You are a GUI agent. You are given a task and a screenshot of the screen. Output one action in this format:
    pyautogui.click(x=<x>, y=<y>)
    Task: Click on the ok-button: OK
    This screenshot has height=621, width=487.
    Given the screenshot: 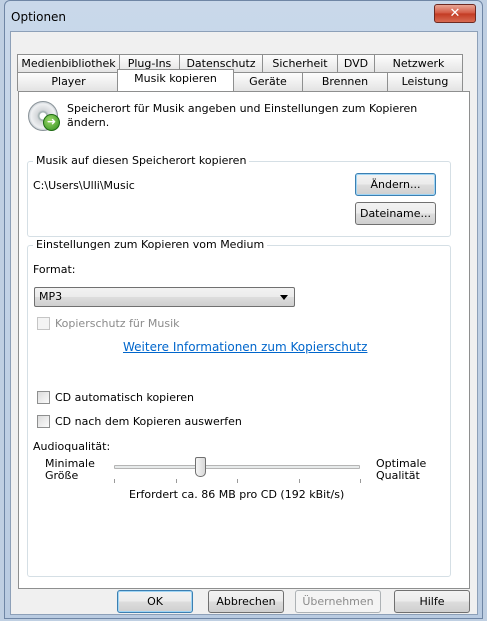 What is the action you would take?
    pyautogui.click(x=155, y=601)
    